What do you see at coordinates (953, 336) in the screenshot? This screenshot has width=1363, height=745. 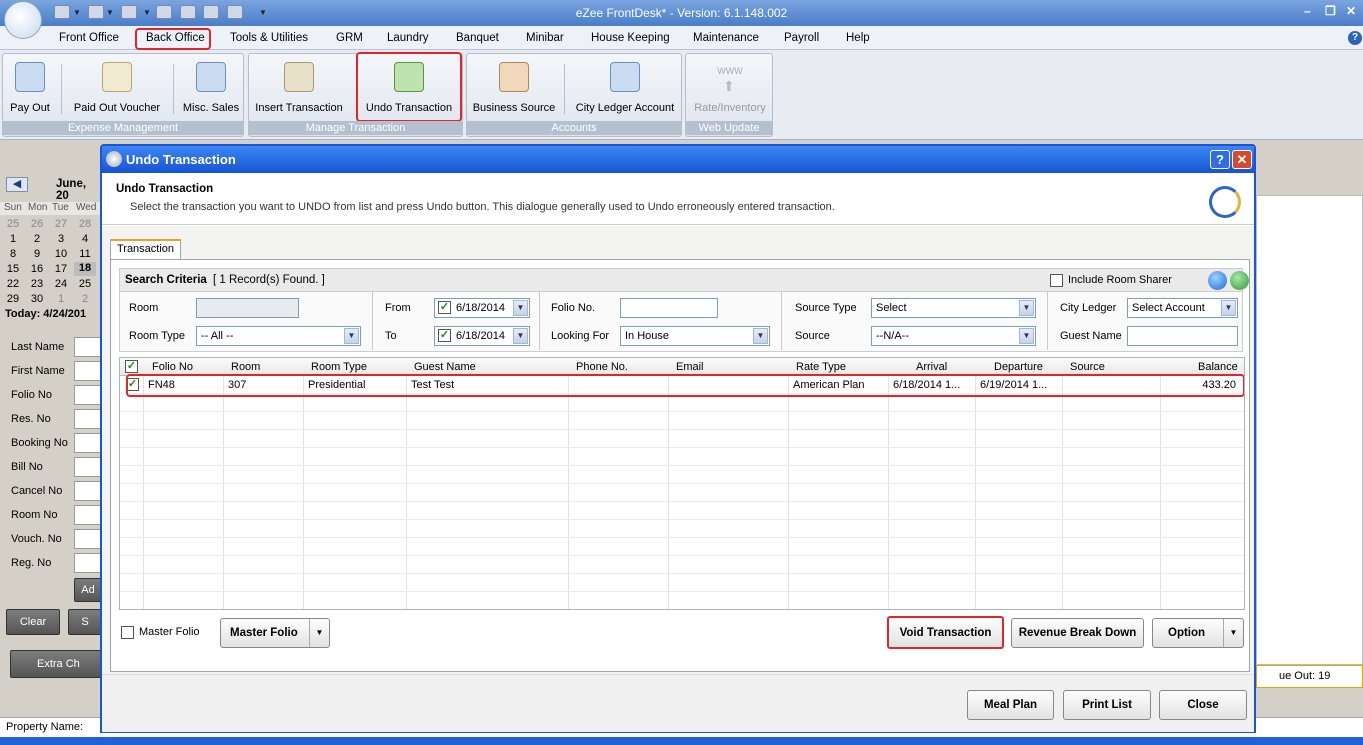 I see `source-select: --N/A-- ▼` at bounding box center [953, 336].